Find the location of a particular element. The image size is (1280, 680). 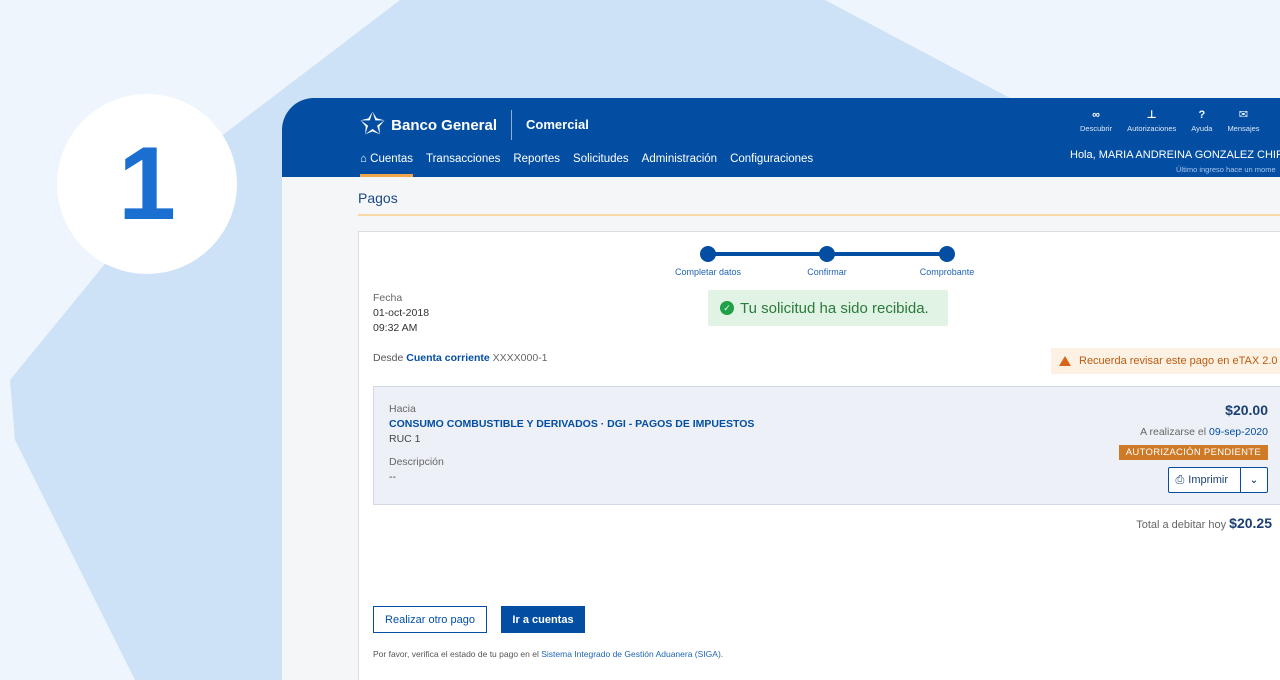

question-icon: ? is located at coordinates (1202, 115).